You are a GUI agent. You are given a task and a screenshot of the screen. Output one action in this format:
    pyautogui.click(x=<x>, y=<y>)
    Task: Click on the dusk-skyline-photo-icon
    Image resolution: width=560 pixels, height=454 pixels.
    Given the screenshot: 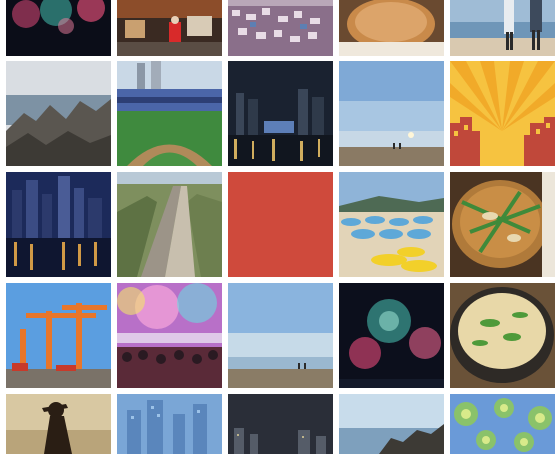 What is the action you would take?
    pyautogui.click(x=280, y=424)
    